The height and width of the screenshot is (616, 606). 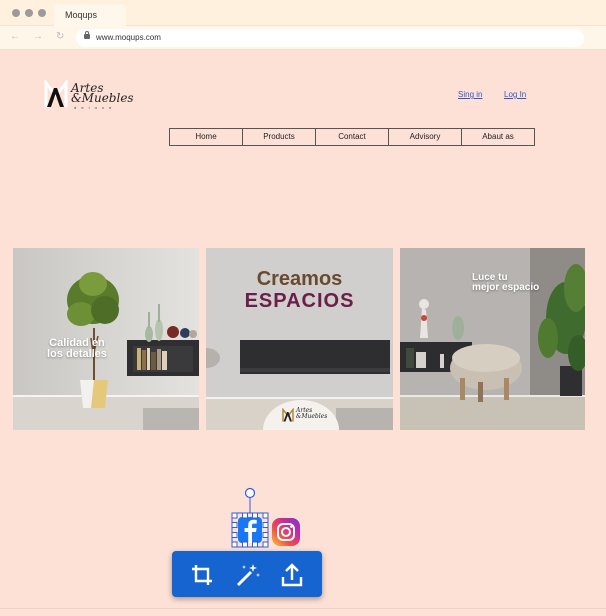 I want to click on banner-center: Creamos ESPACIOS Artes &Muebles, so click(x=299, y=339).